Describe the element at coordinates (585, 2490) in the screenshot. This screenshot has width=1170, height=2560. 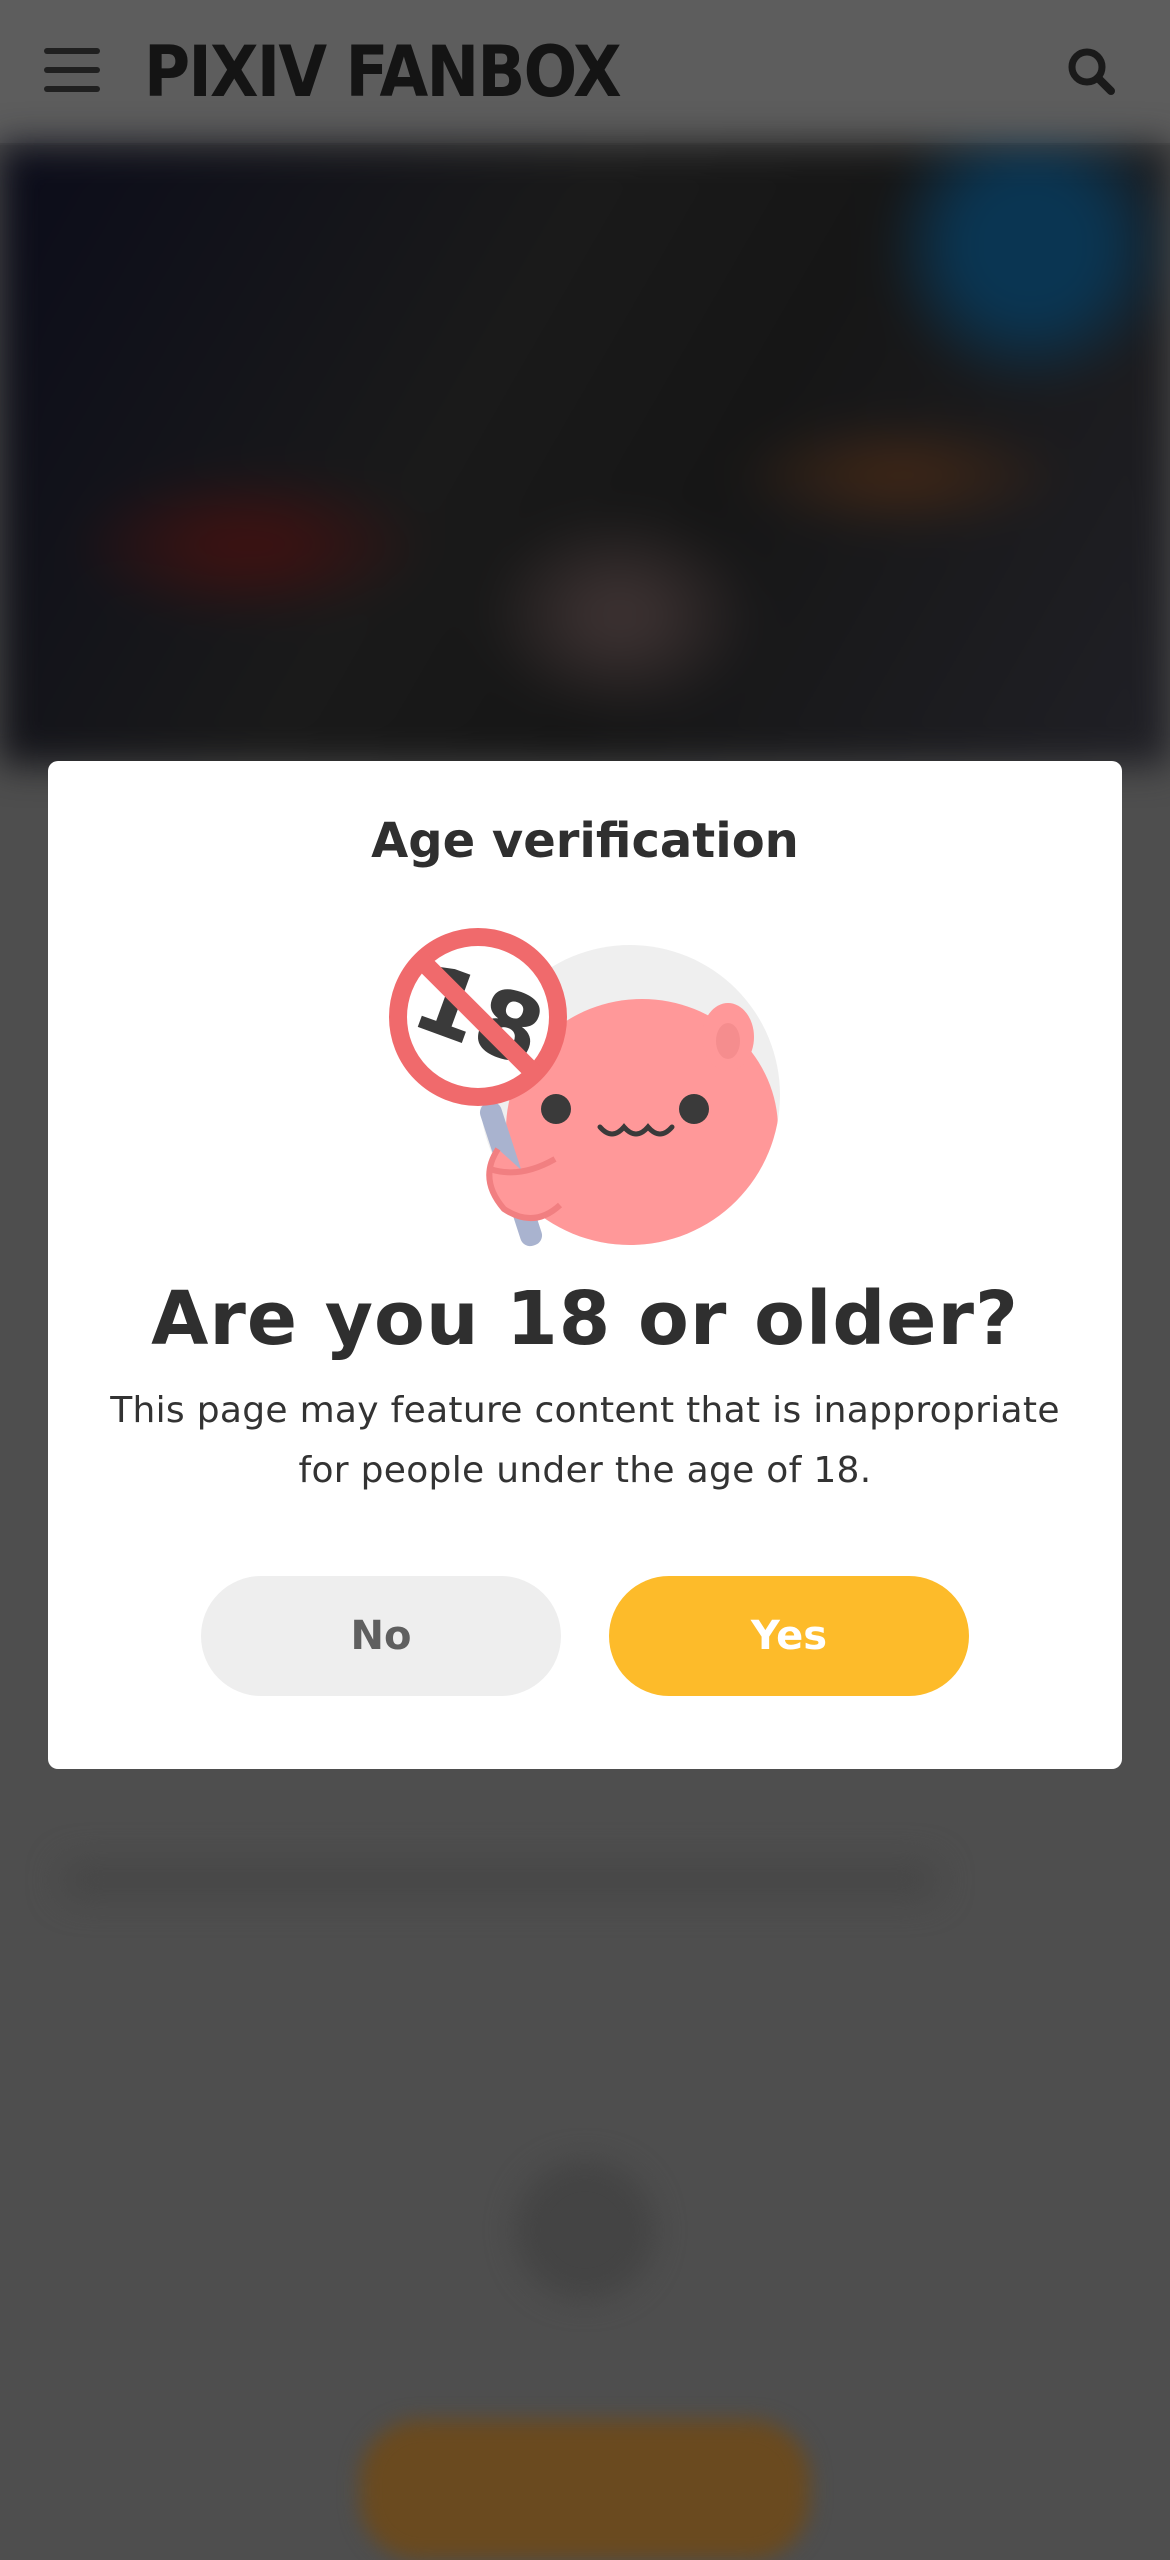
I see `blurred-plan-button` at that location.